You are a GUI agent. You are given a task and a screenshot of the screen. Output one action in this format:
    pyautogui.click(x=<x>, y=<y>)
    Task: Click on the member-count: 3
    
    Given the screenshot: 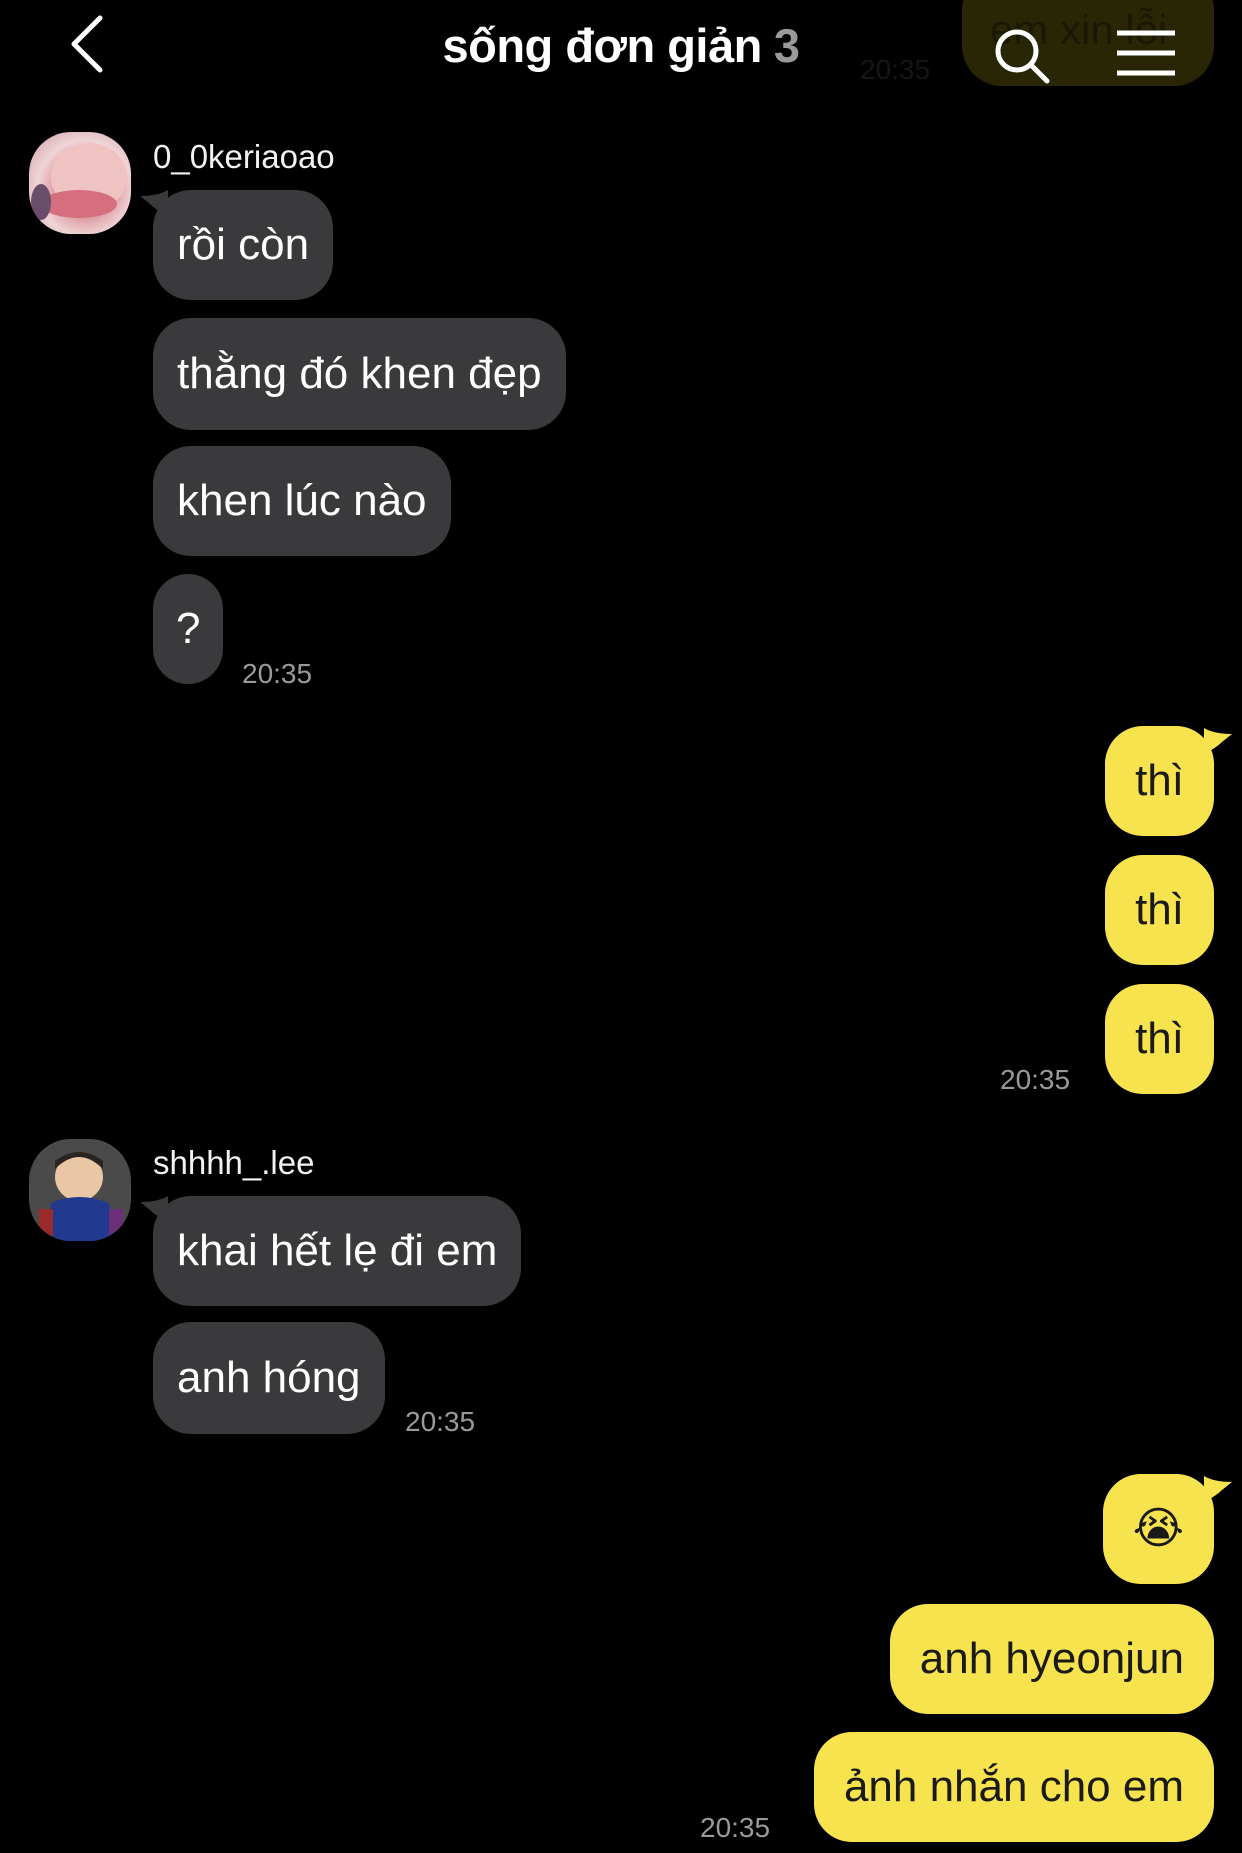 What is the action you would take?
    pyautogui.click(x=786, y=45)
    